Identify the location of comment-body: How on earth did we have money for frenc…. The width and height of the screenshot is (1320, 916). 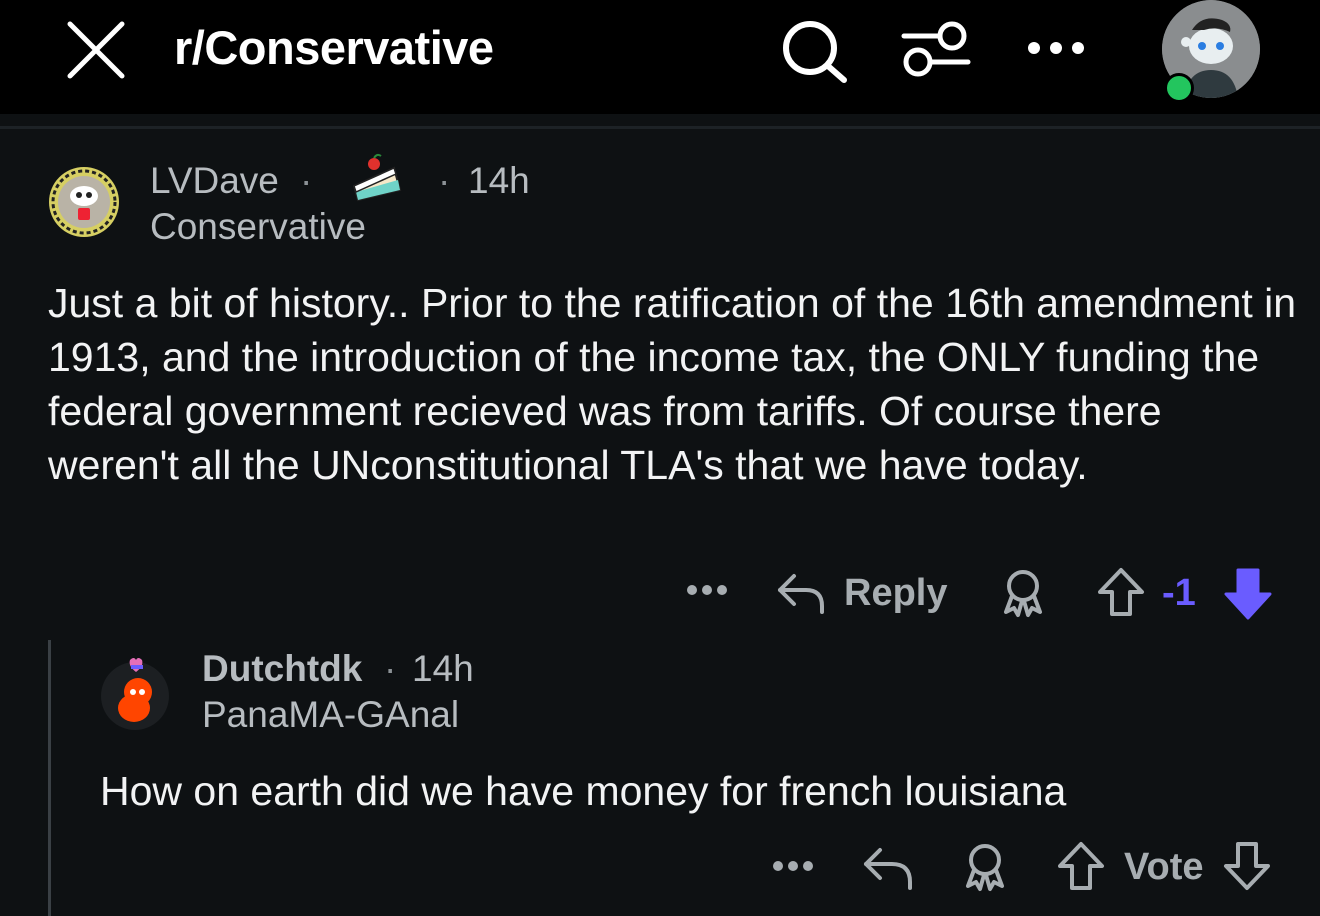
(583, 791).